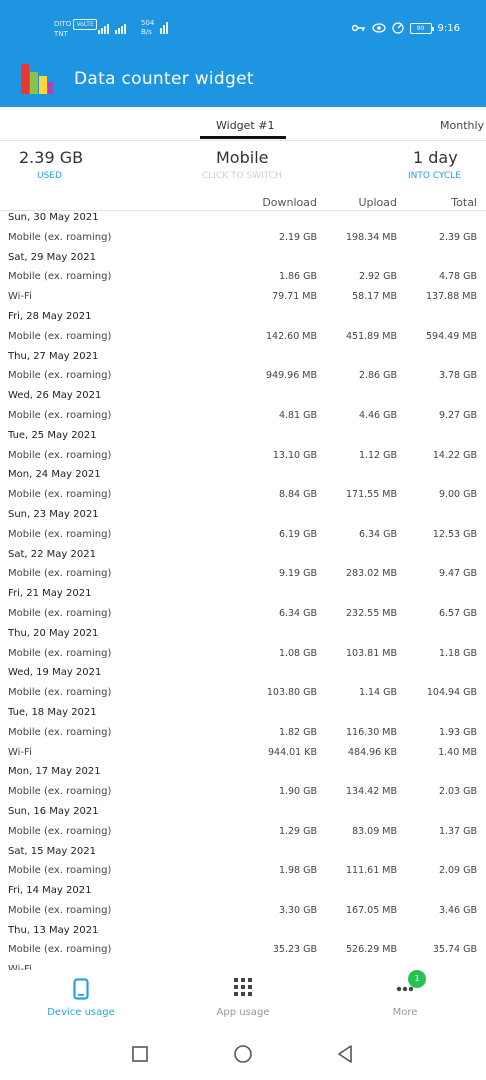 The width and height of the screenshot is (486, 1080). I want to click on upload-value: 4.46 GB, so click(377, 415).